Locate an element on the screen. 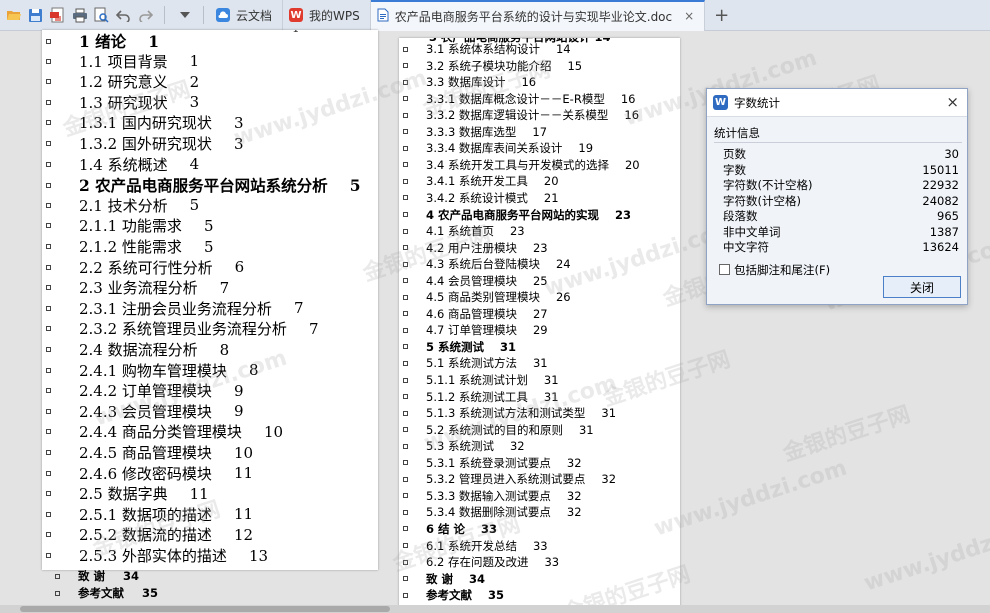 This screenshot has height=613, width=990. toc-entry-title: 3.1 系统体系结构设计 is located at coordinates (483, 49).